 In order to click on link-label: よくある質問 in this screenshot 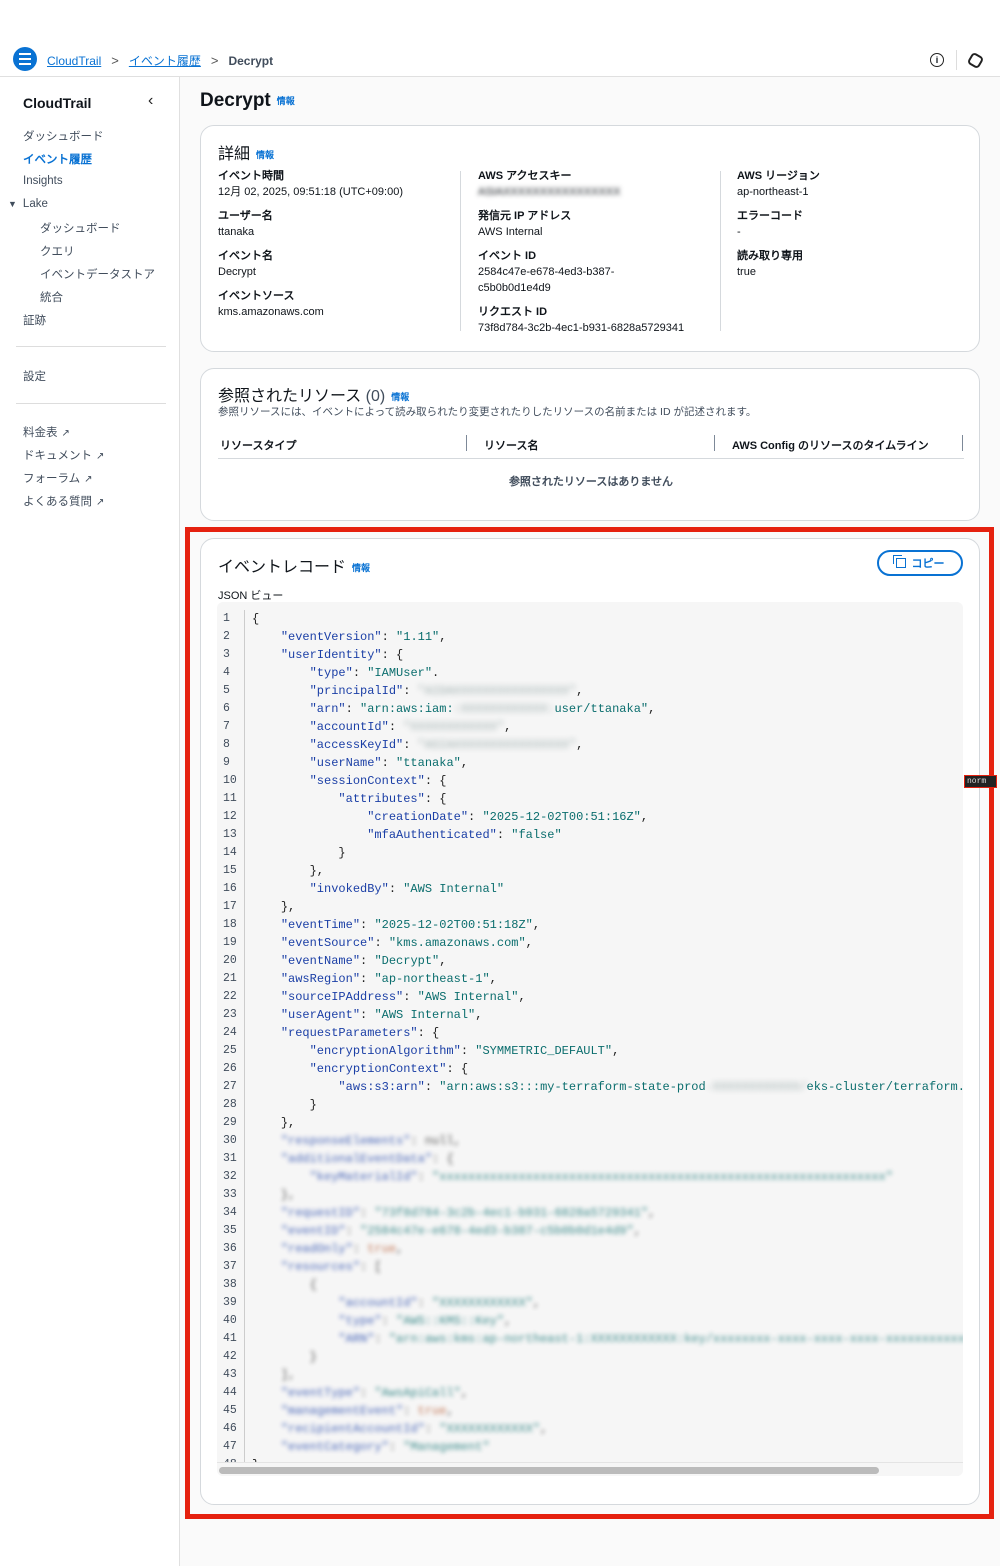, I will do `click(57, 502)`.